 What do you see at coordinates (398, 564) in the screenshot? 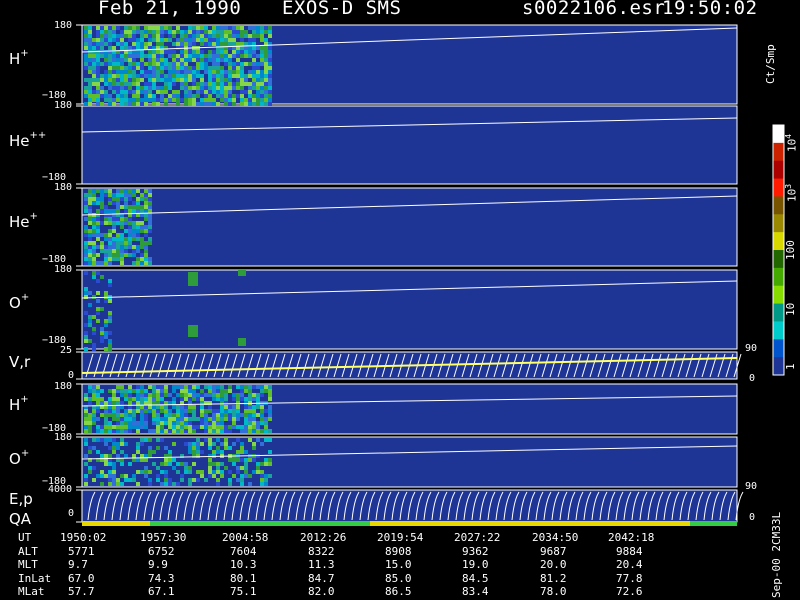
I see `table-cell: 15.0` at bounding box center [398, 564].